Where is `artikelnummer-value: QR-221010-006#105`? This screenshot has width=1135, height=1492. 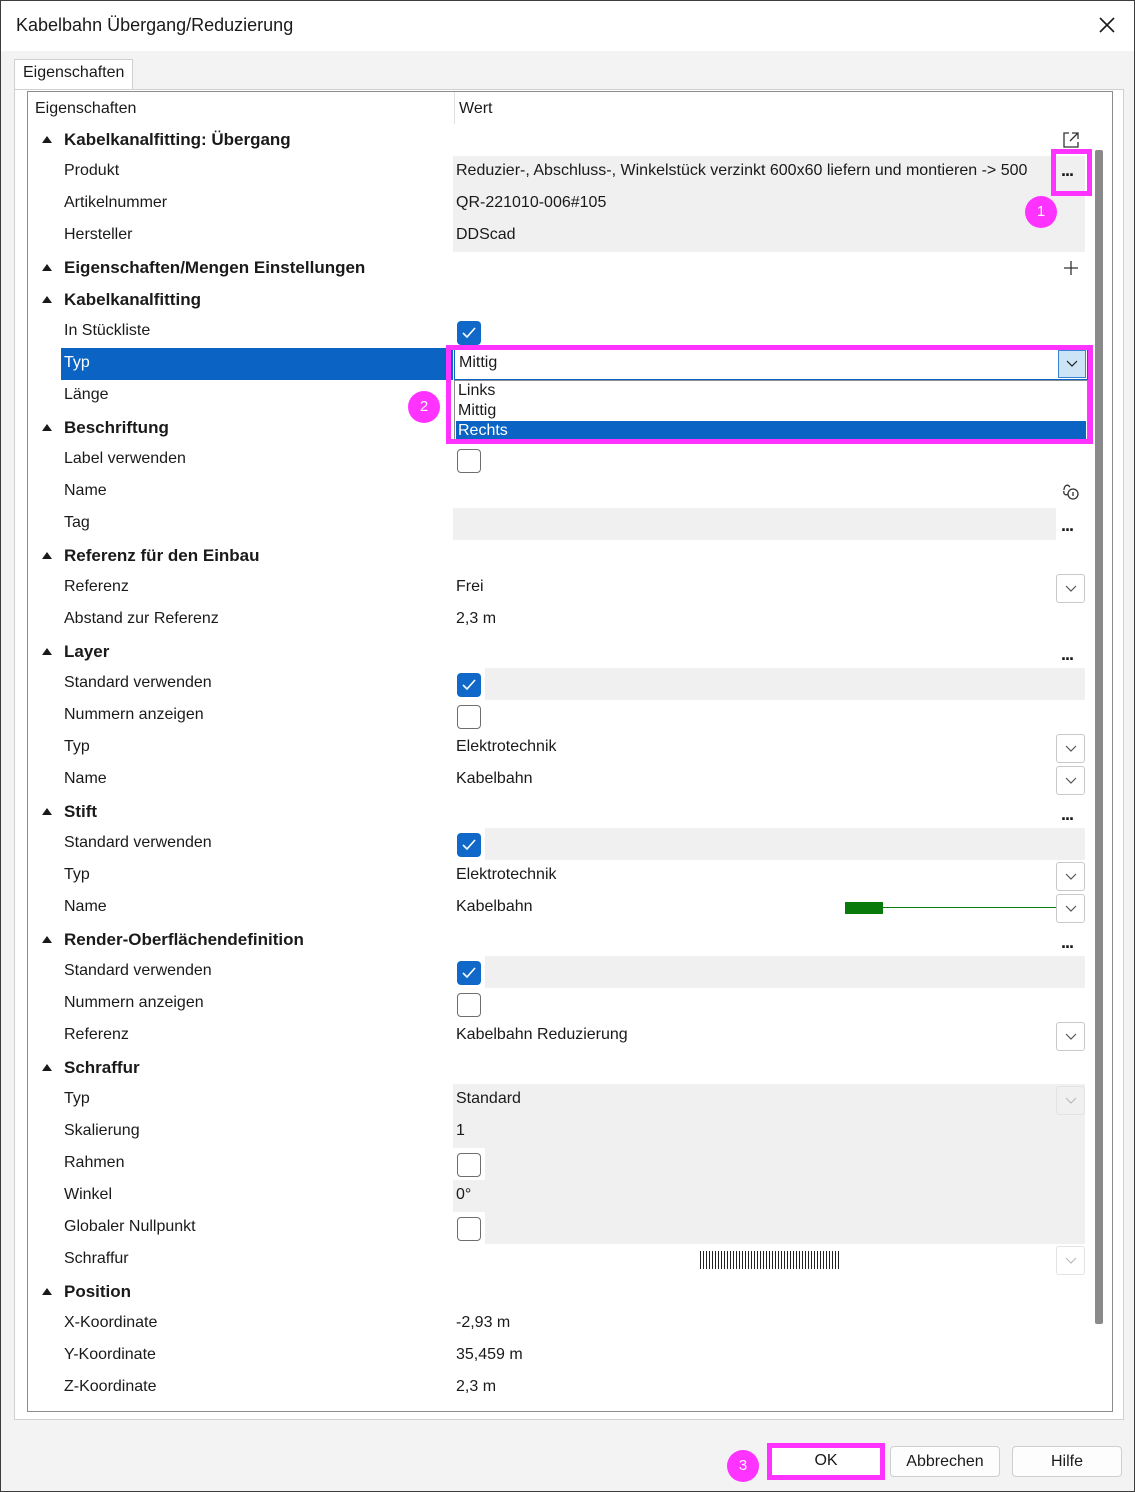
artikelnummer-value: QR-221010-006#105 is located at coordinates (531, 202).